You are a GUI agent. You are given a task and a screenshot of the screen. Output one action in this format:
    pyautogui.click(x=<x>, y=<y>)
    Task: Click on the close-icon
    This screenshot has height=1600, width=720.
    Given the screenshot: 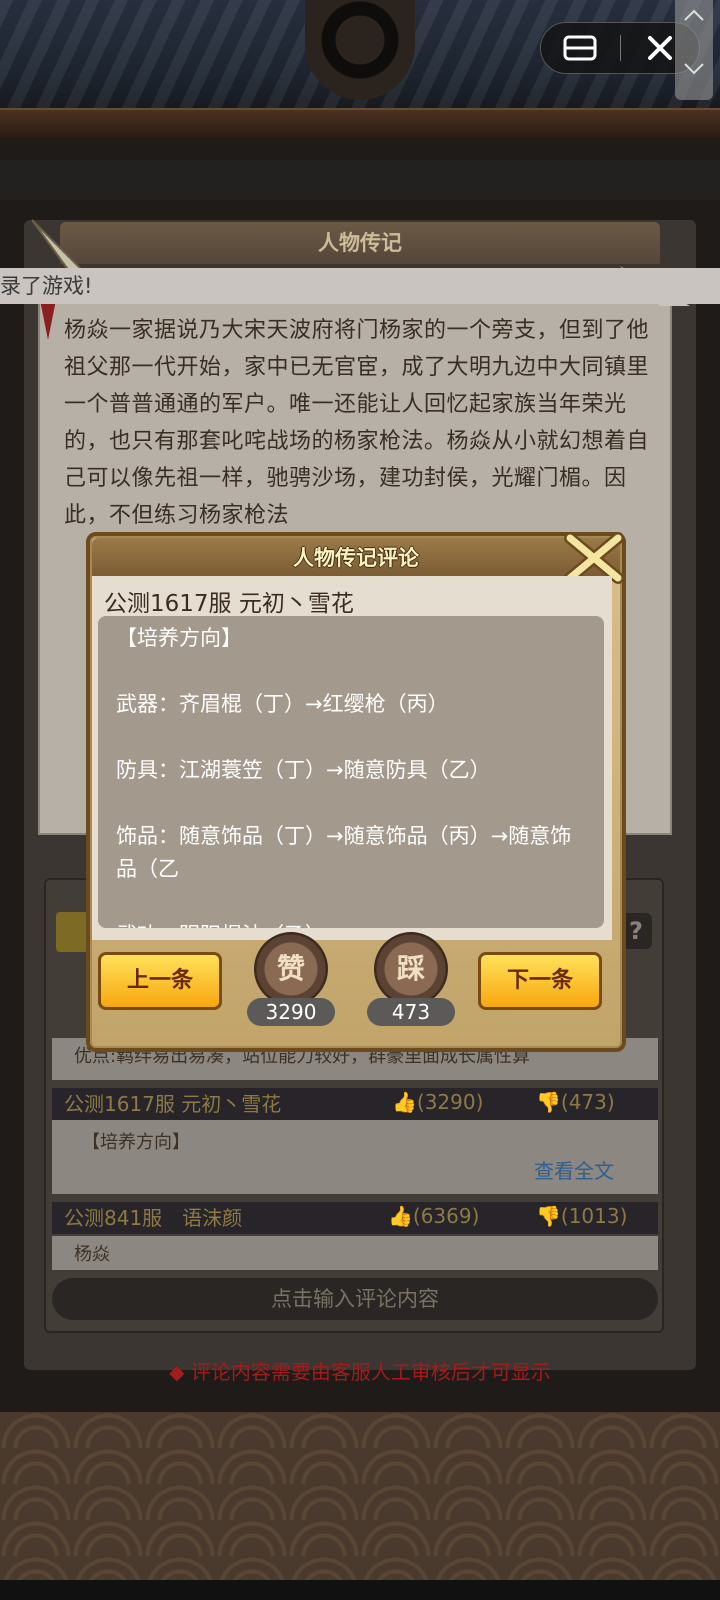 What is the action you would take?
    pyautogui.click(x=659, y=48)
    